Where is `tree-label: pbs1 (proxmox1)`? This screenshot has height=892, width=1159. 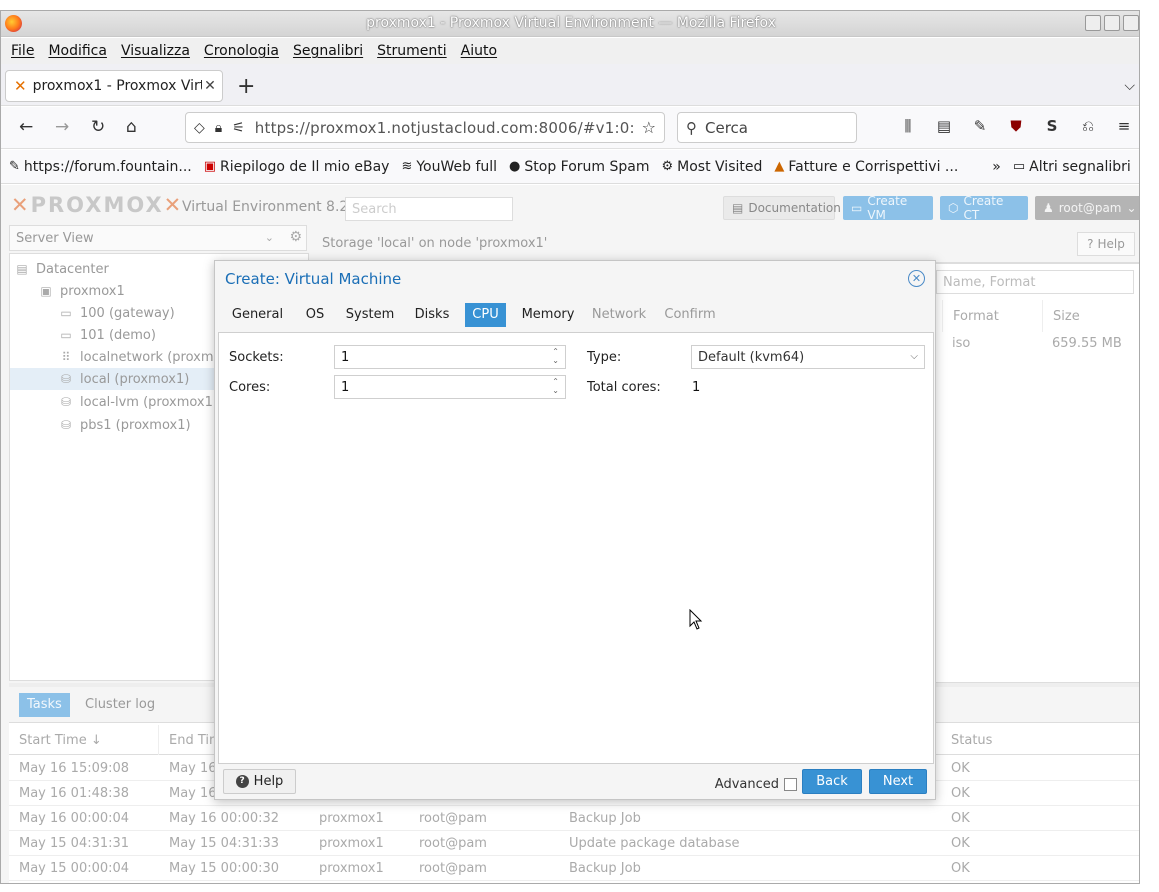 tree-label: pbs1 (proxmox1) is located at coordinates (135, 425).